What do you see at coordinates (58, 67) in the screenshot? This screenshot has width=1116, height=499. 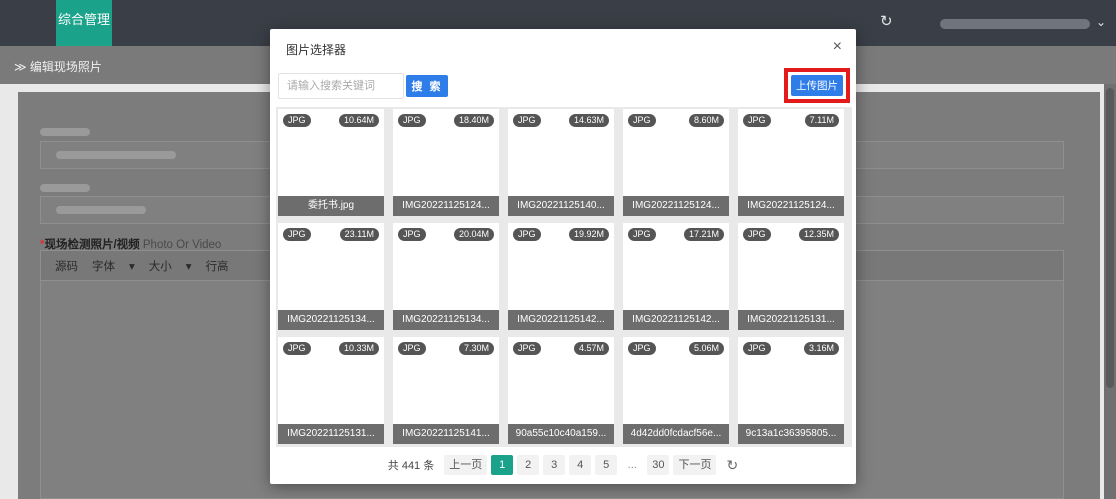 I see `breadcrumb: ≫ 编辑现场照片` at bounding box center [58, 67].